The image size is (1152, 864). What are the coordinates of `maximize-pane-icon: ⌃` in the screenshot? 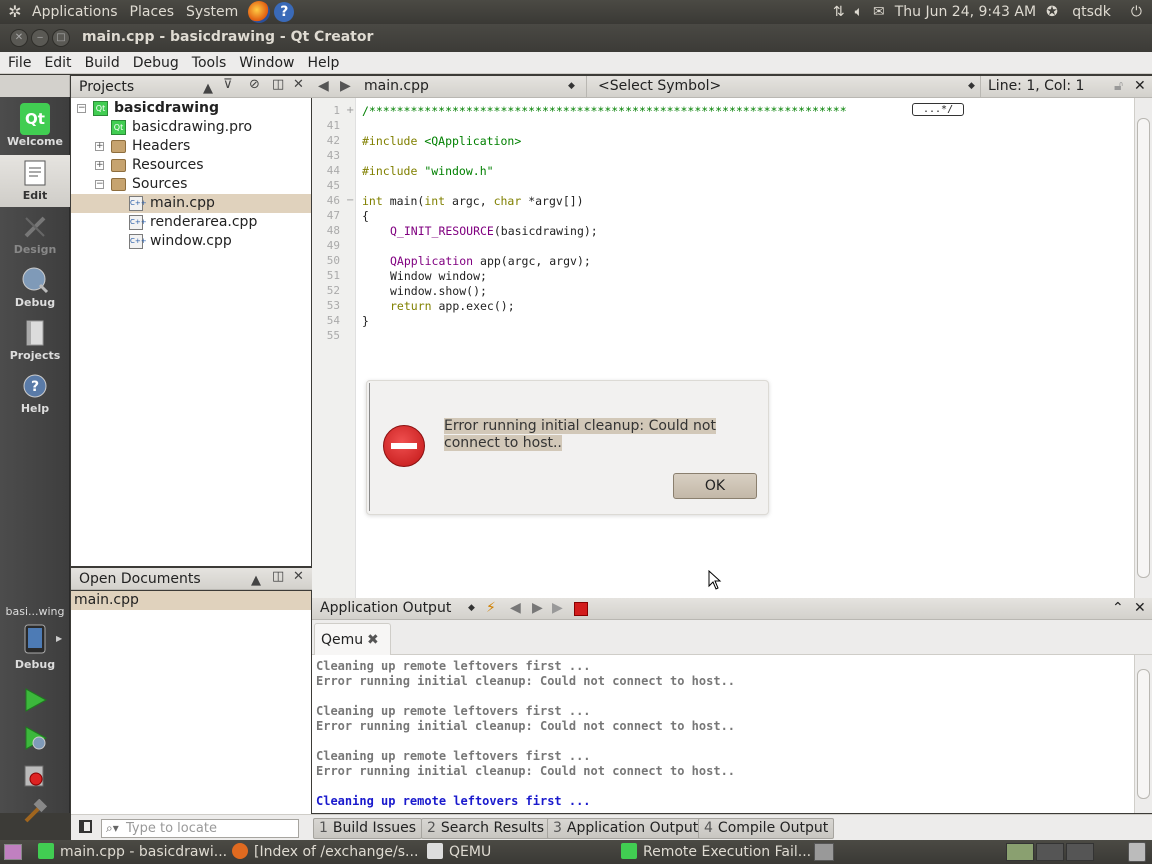 It's located at (1118, 608).